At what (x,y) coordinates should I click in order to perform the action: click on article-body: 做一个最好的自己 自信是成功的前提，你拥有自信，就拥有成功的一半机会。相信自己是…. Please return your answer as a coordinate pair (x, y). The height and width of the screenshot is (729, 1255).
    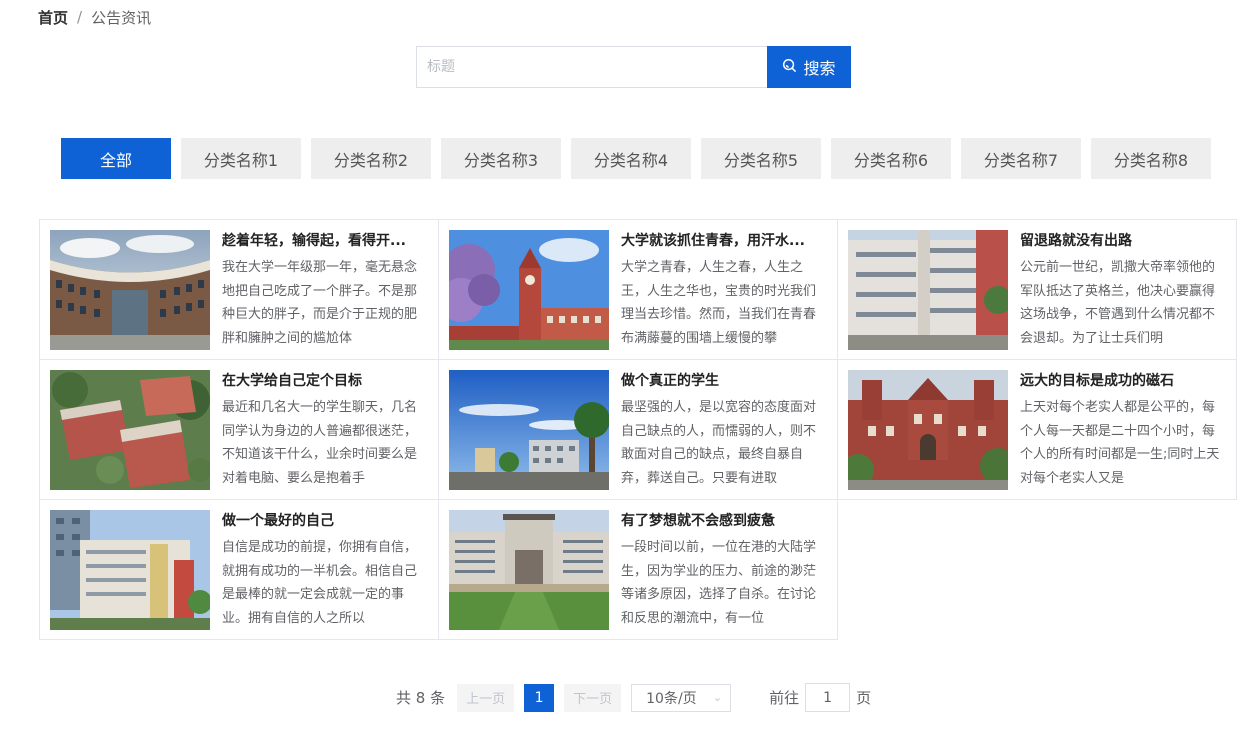
    Looking at the image, I should click on (325, 569).